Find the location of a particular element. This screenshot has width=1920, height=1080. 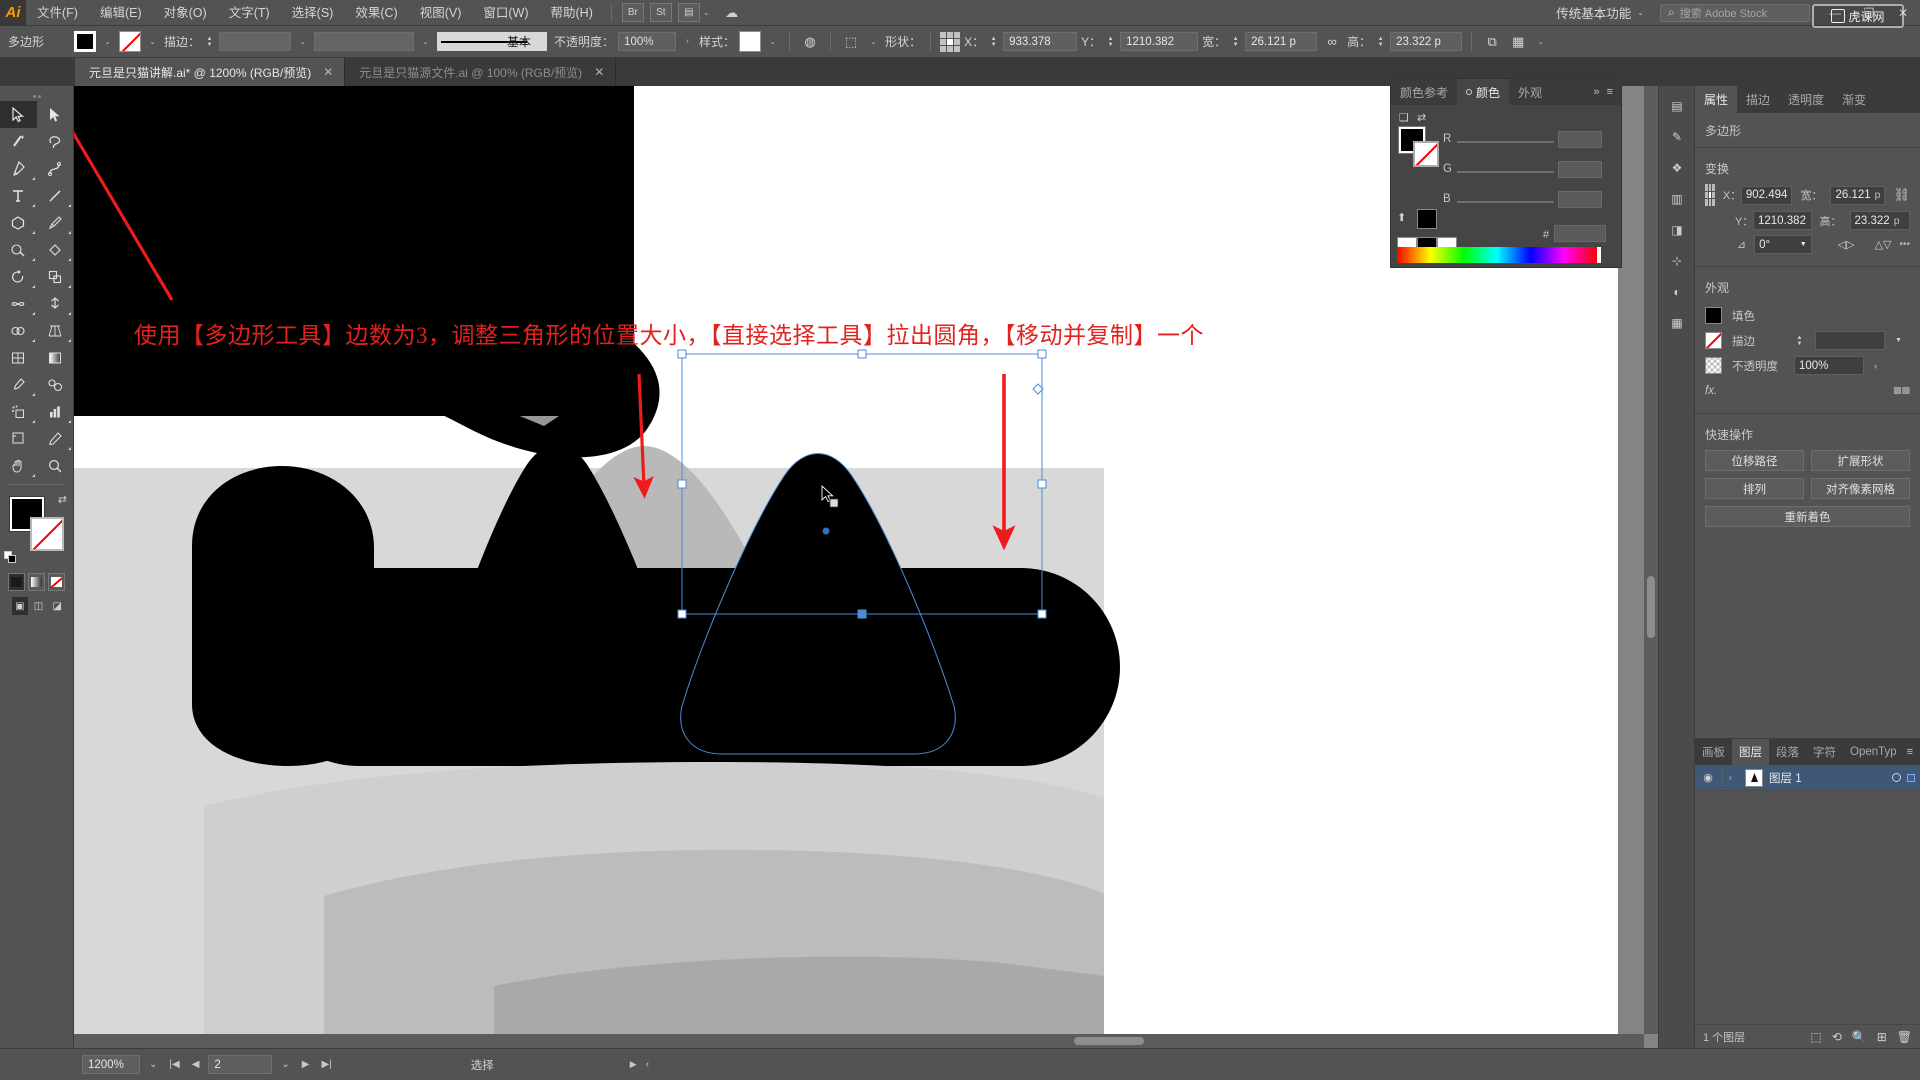

layer-lock-column is located at coordinates (1722, 777).